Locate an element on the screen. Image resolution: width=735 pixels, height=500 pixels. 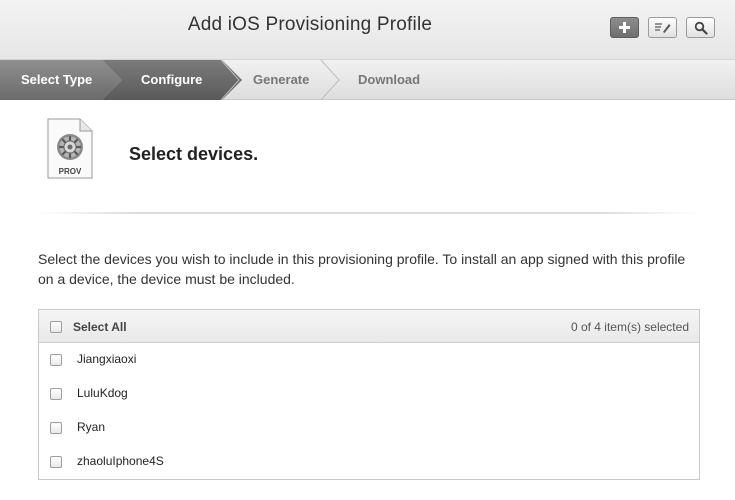
divider is located at coordinates (368, 213).